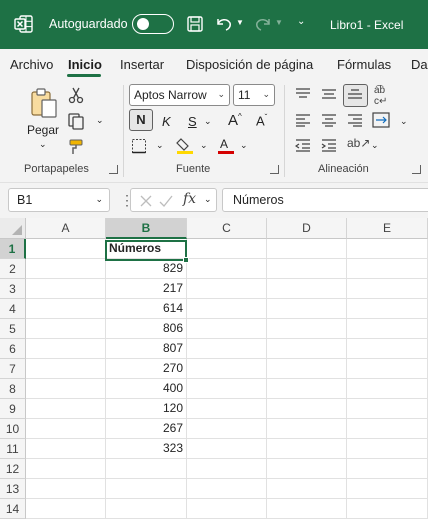  Describe the element at coordinates (325, 200) in the screenshot. I see `formula-input: Números` at that location.